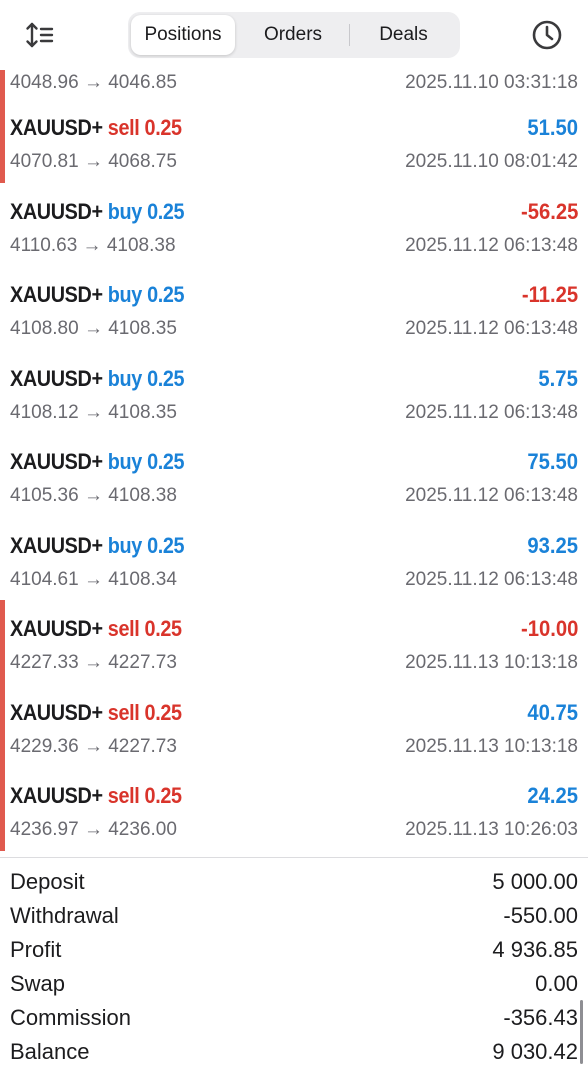 Image resolution: width=588 pixels, height=1070 pixels. Describe the element at coordinates (535, 1051) in the screenshot. I see `summary-value: 9 030.42` at that location.